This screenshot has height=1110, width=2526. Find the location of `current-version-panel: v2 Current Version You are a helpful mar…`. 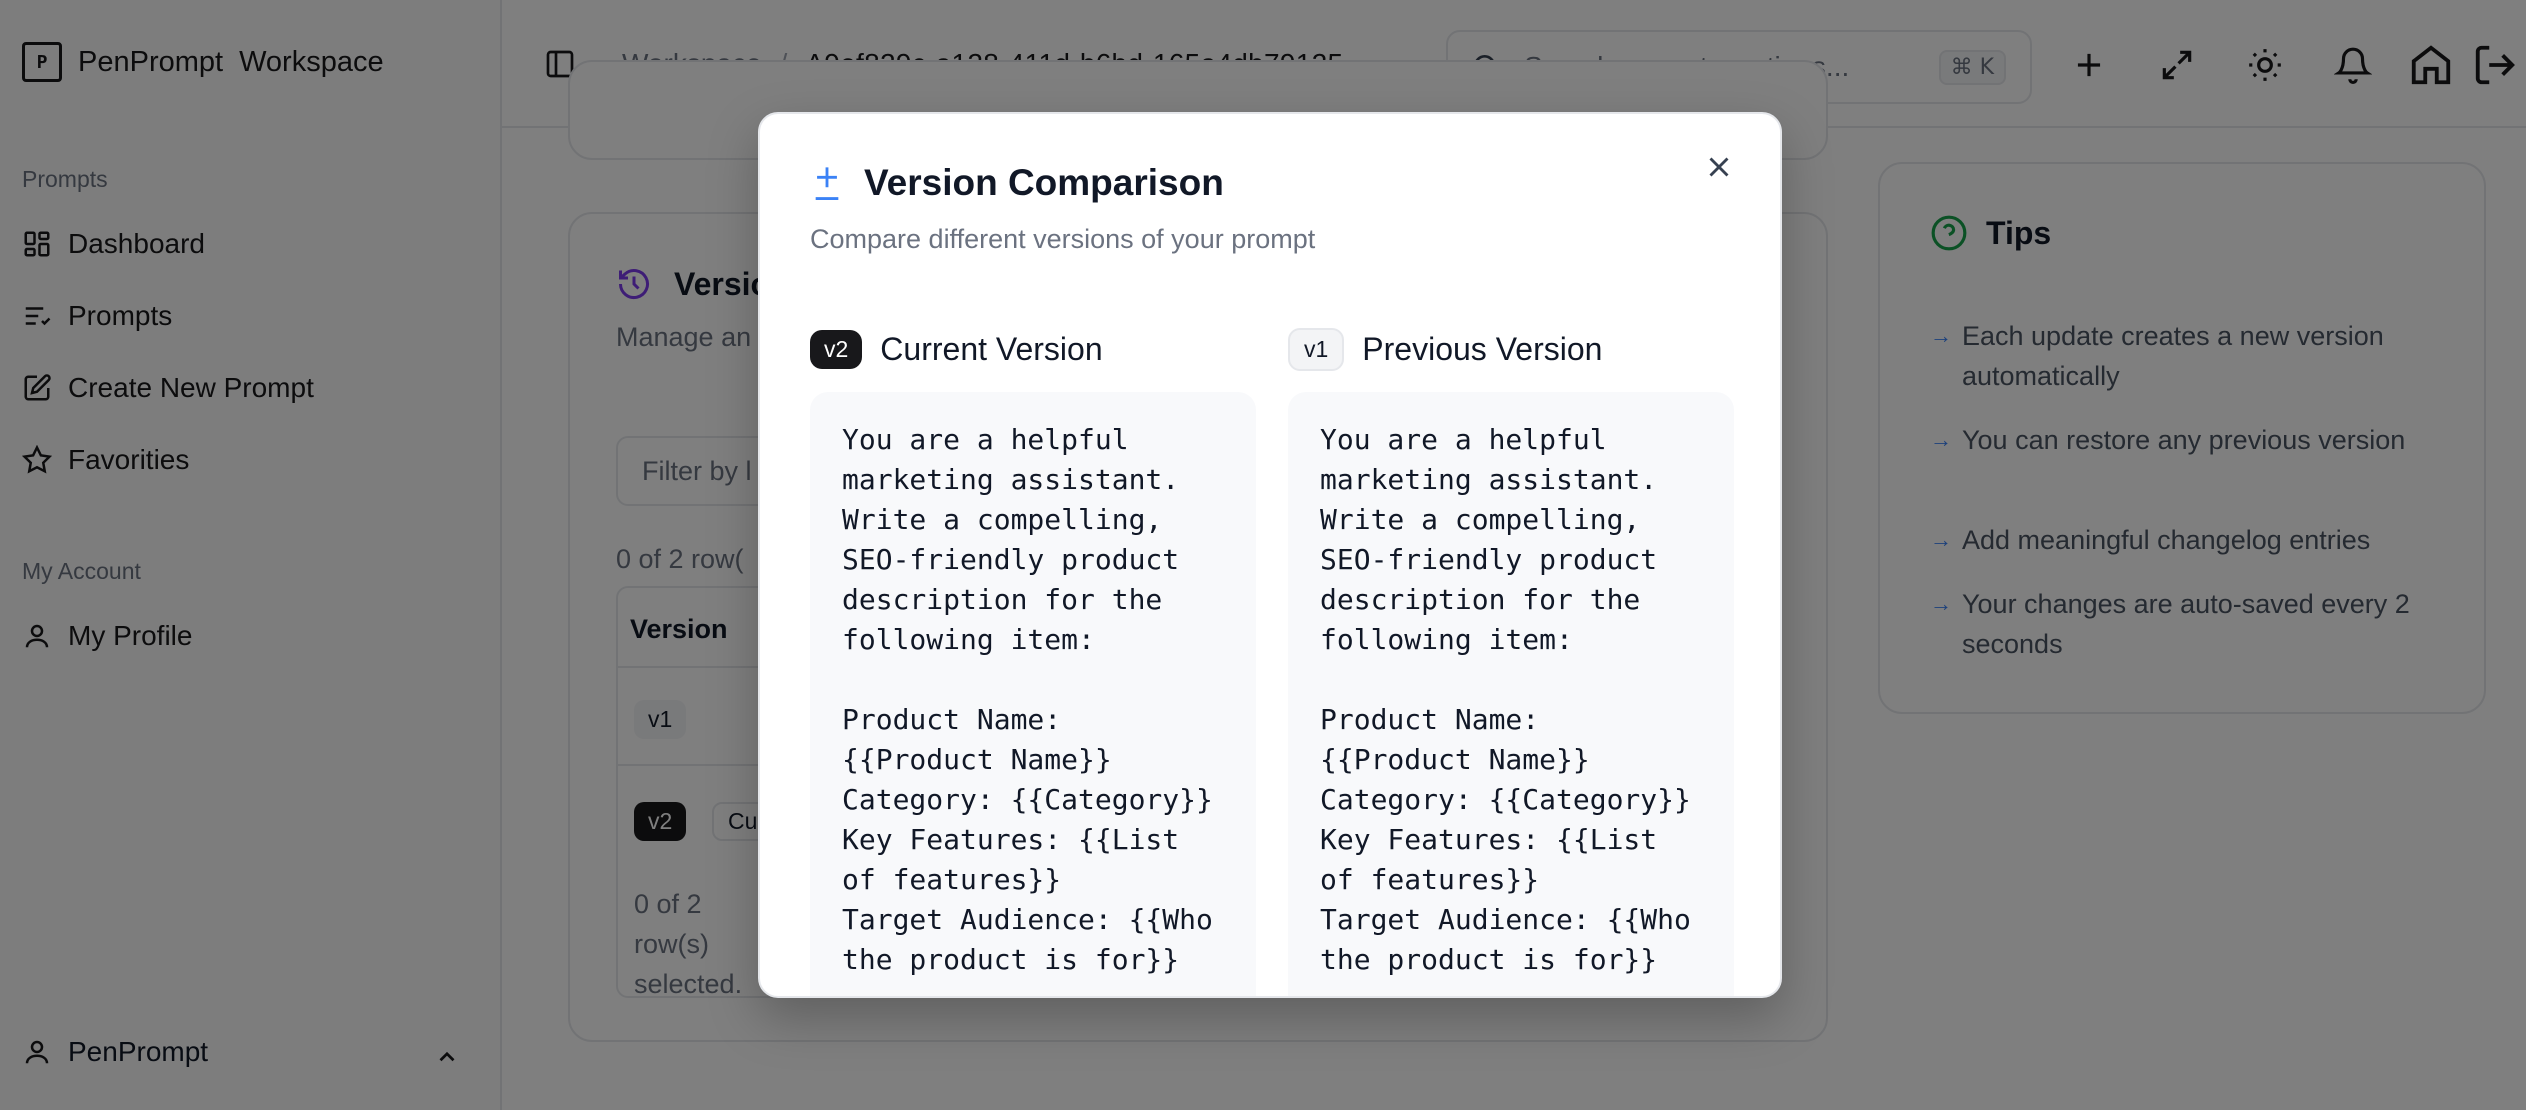

current-version-panel: v2 Current Version You are a helpful mar… is located at coordinates (1033, 661).